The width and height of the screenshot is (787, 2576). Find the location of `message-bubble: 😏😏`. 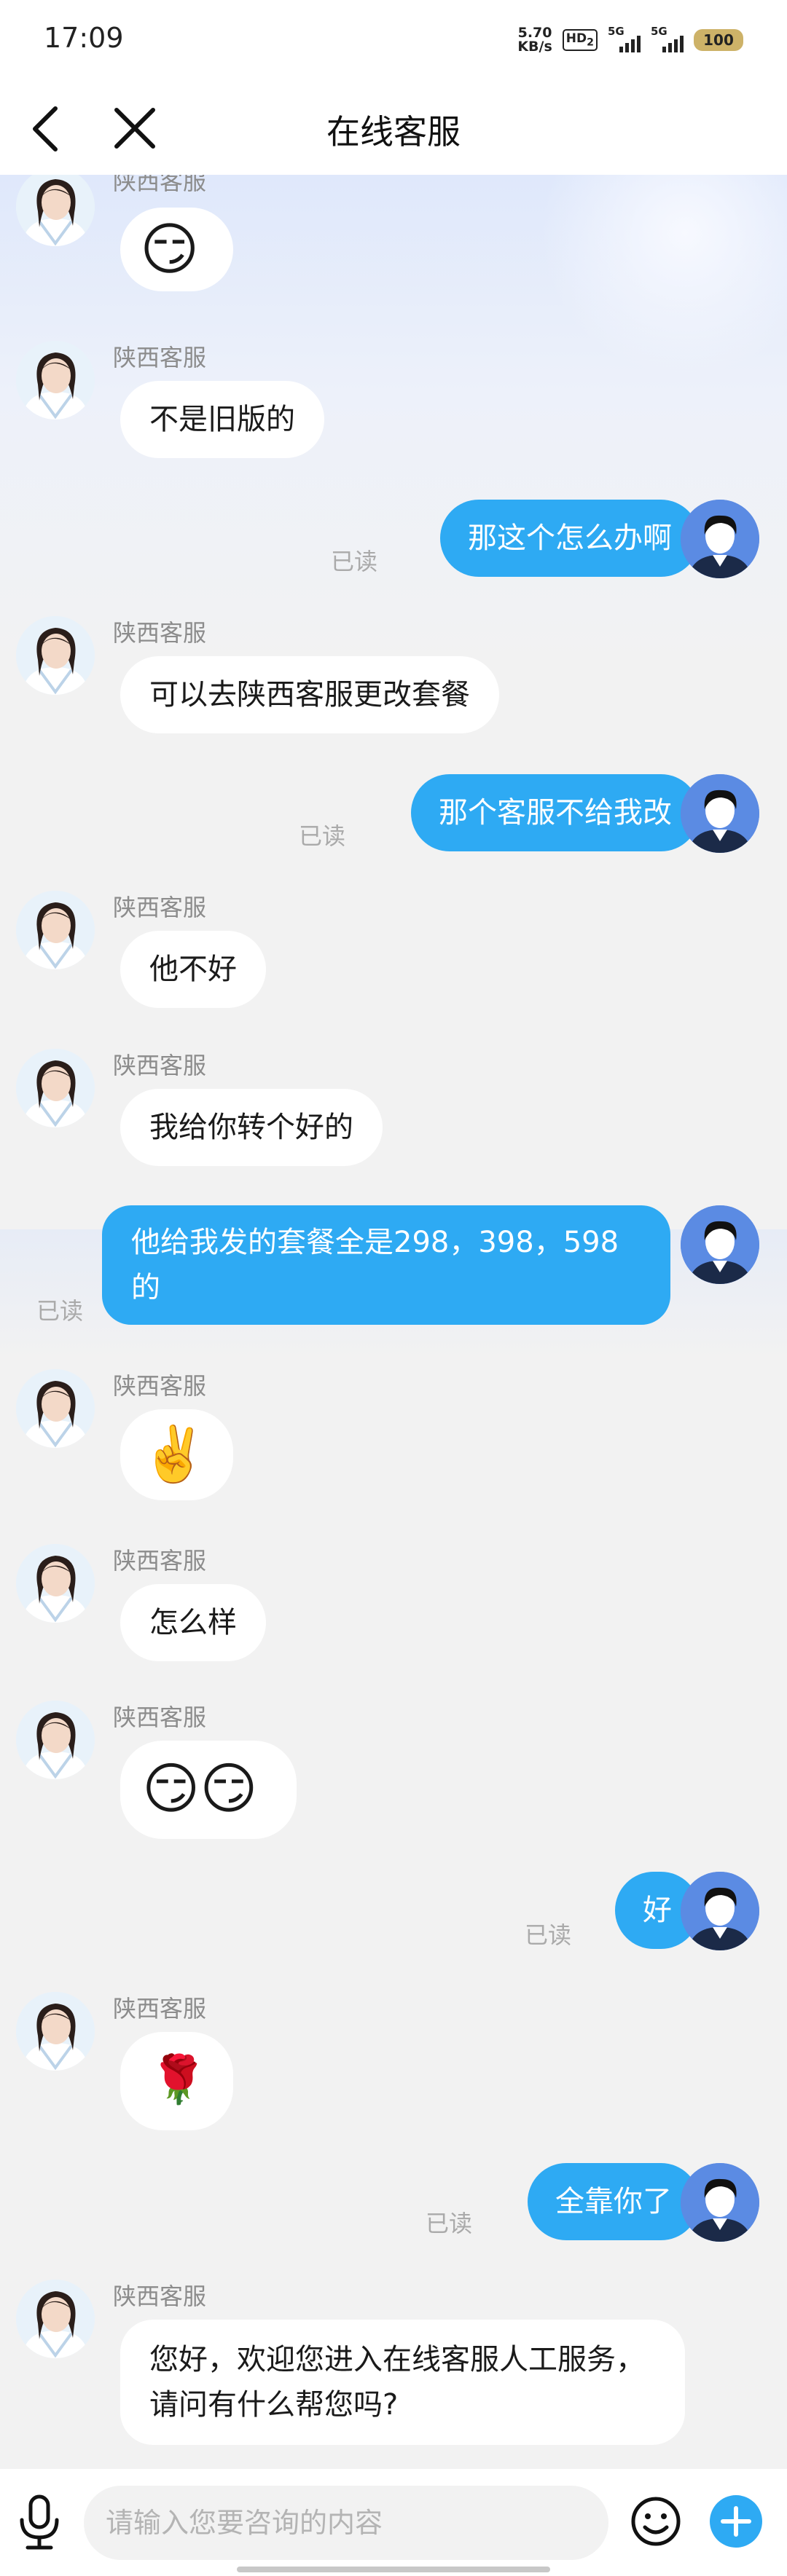

message-bubble: 😏😏 is located at coordinates (208, 1790).